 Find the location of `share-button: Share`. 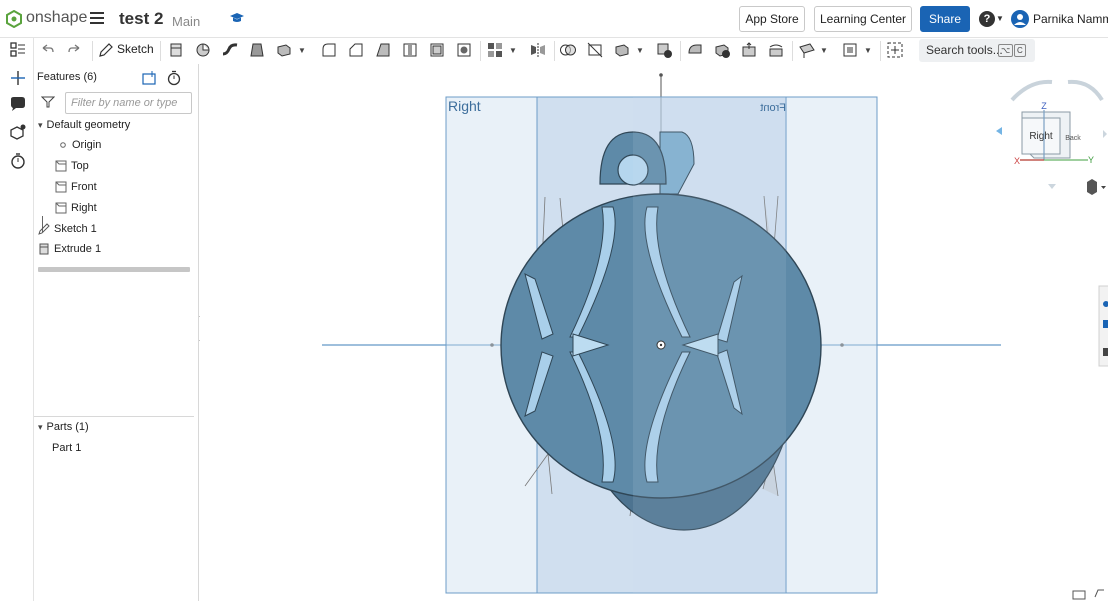

share-button: Share is located at coordinates (945, 19).